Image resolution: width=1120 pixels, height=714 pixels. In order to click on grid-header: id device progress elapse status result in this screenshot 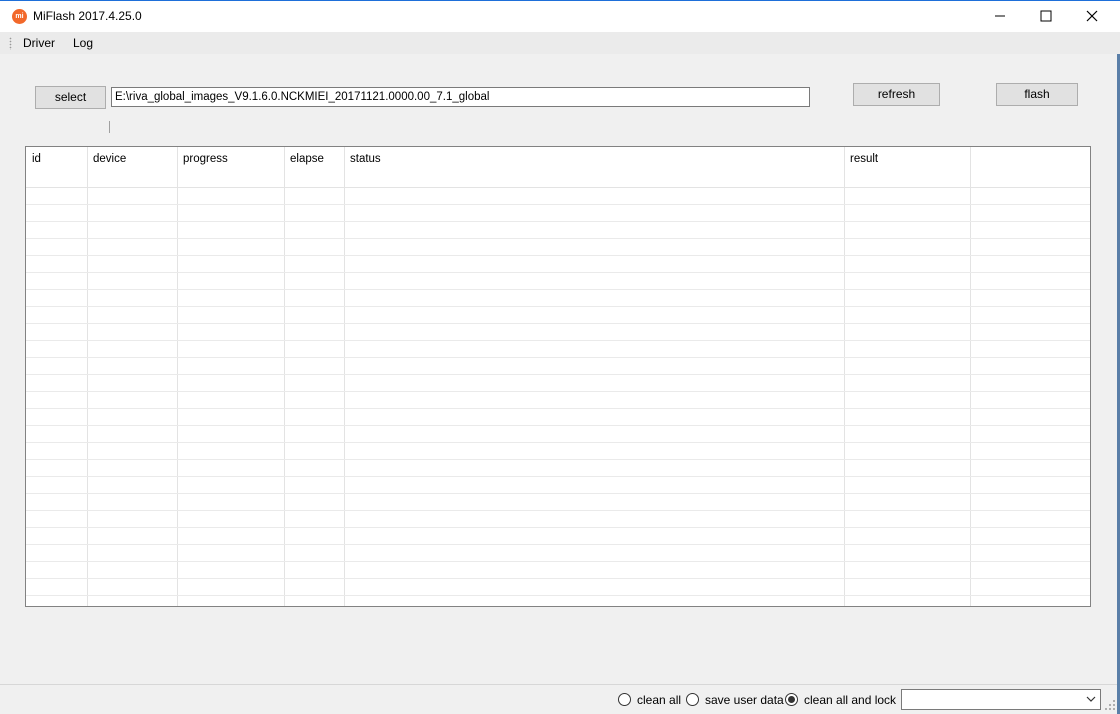, I will do `click(558, 167)`.